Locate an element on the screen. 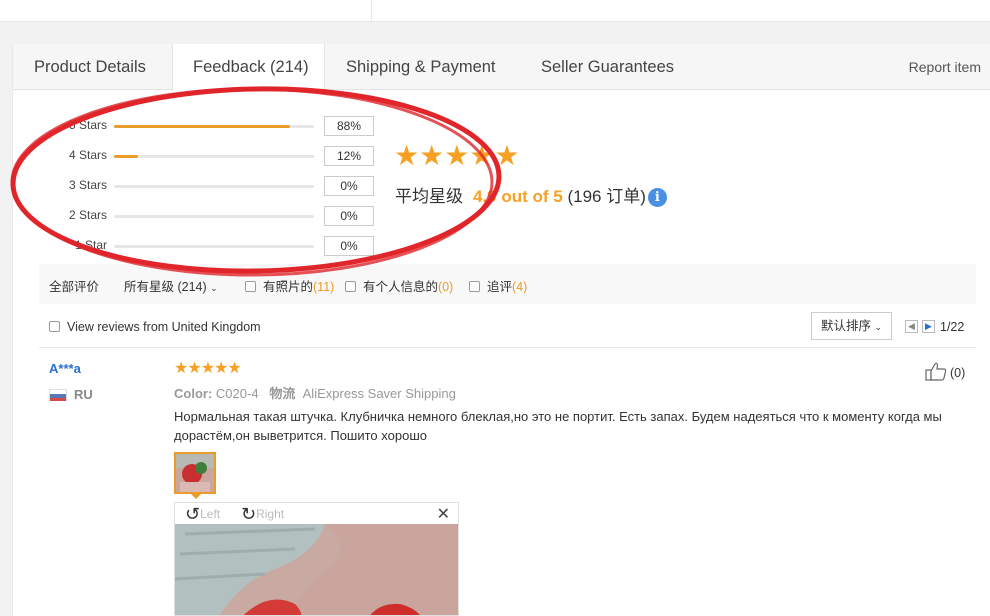 Image resolution: width=990 pixels, height=616 pixels. viewer-toolbar: ↺Left ↻Right ✕ is located at coordinates (316, 514).